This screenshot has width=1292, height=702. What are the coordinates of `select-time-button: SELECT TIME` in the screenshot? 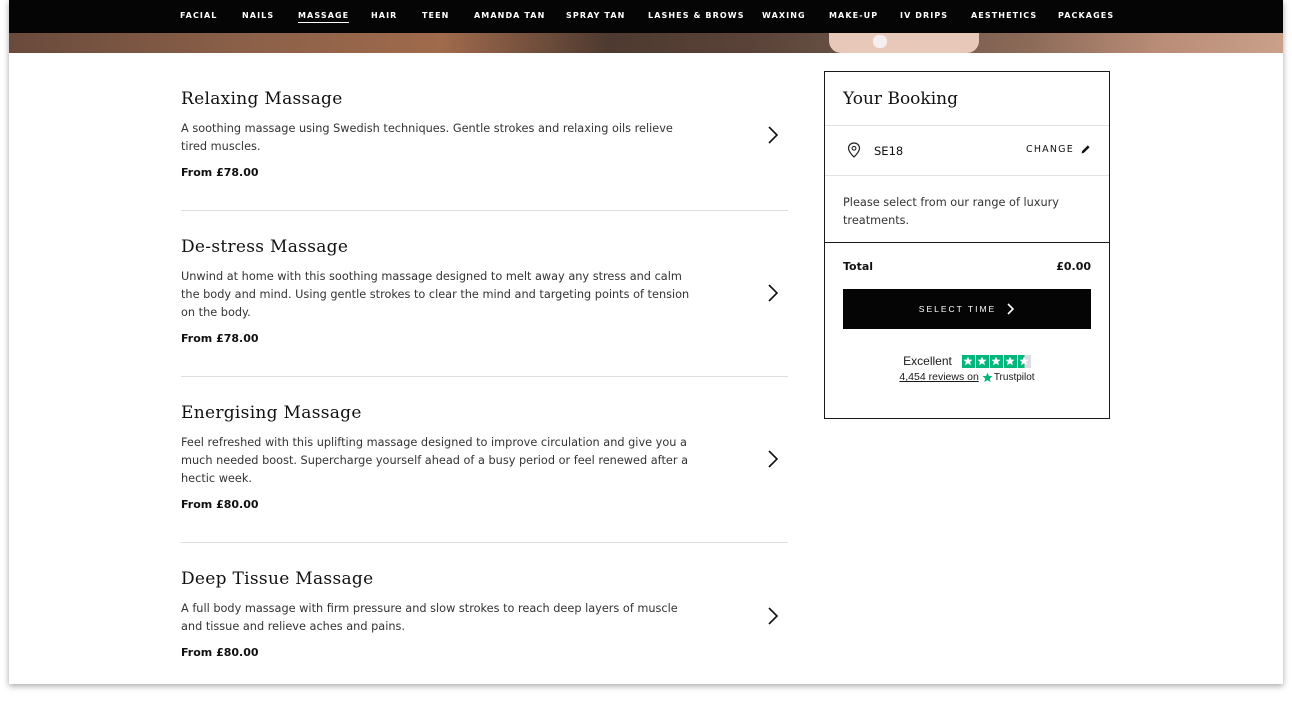 It's located at (967, 309).